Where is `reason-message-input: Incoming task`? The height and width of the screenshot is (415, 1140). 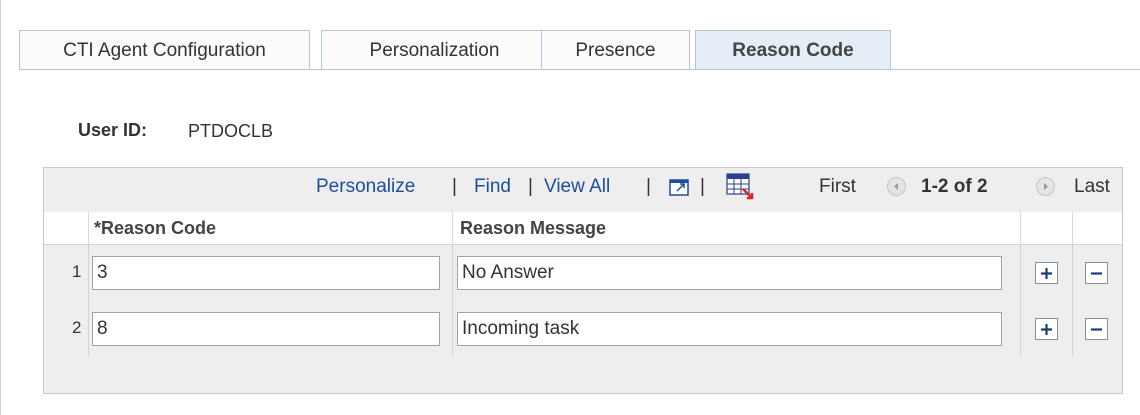 reason-message-input: Incoming task is located at coordinates (729, 329).